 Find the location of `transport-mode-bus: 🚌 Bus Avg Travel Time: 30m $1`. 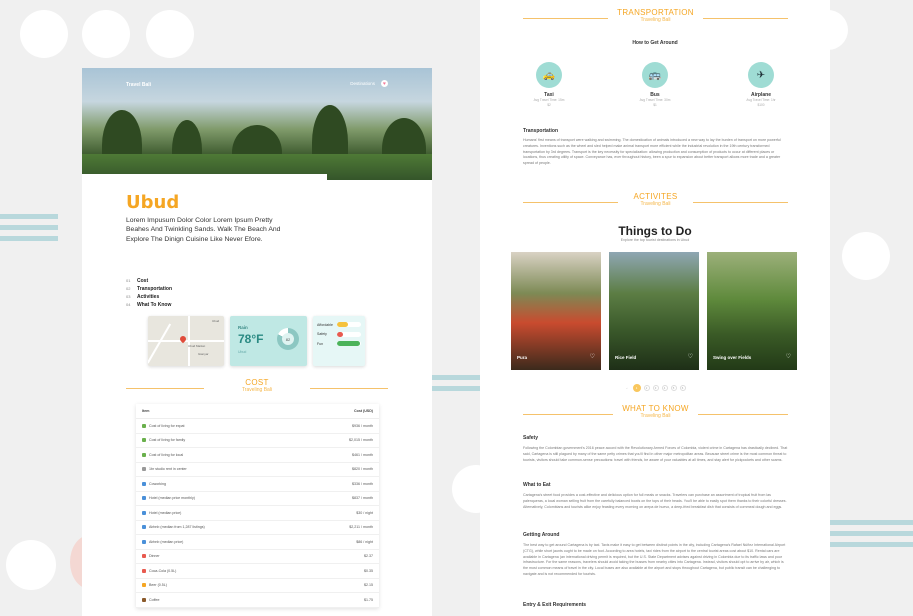

transport-mode-bus: 🚌 Bus Avg Travel Time: 30m $1 is located at coordinates (655, 85).